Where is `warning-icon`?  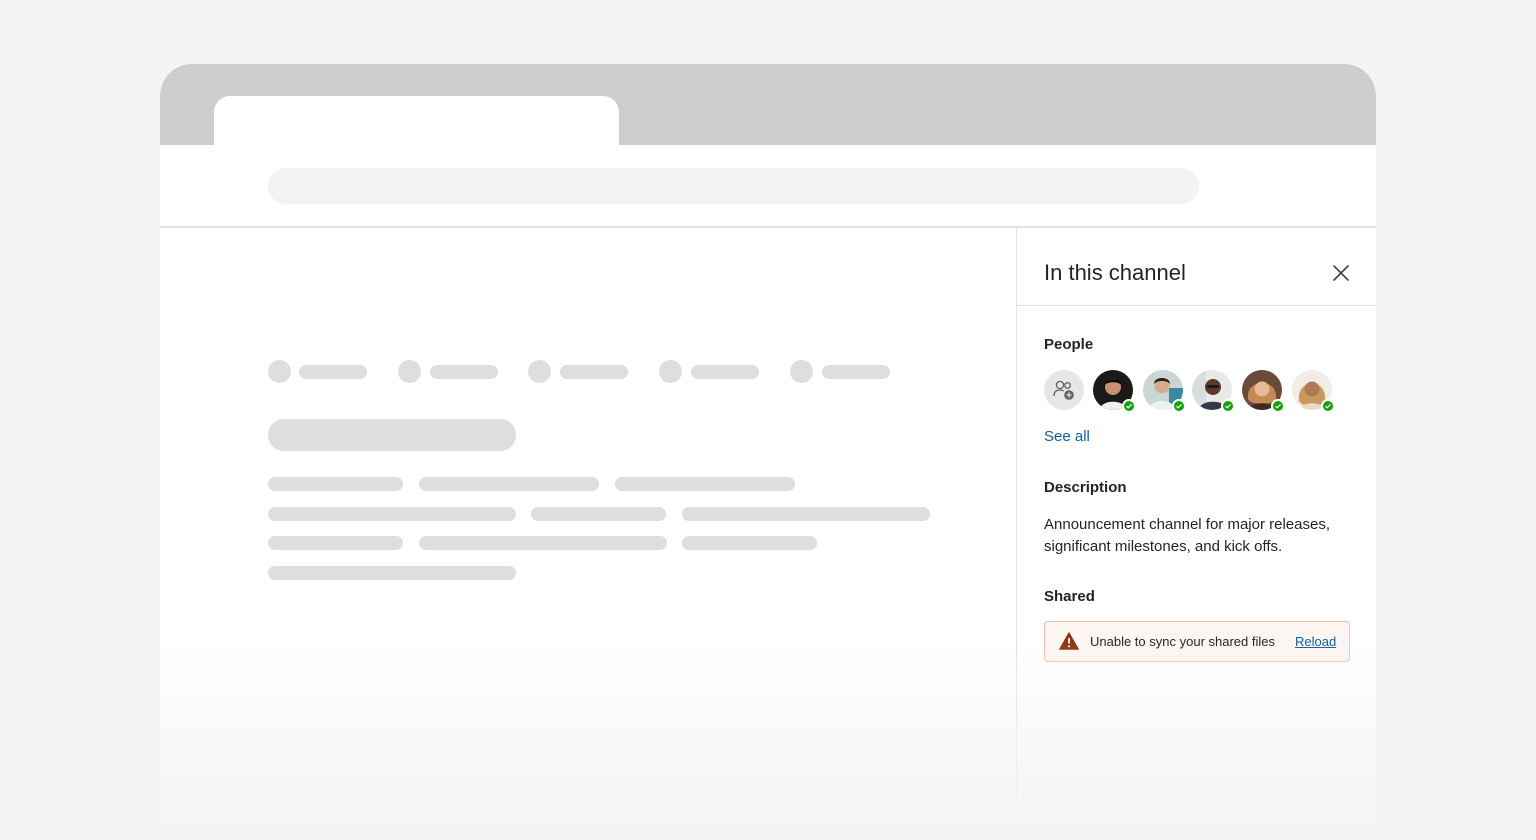
warning-icon is located at coordinates (1069, 641).